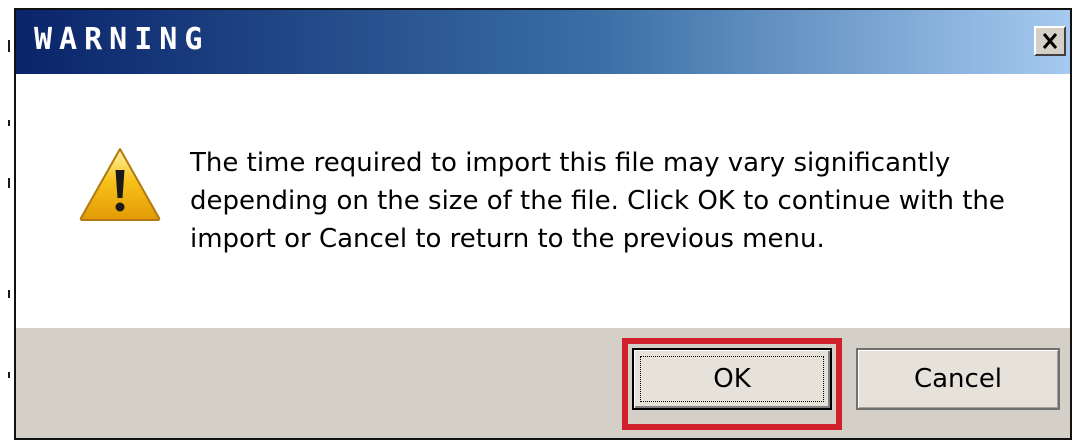 The width and height of the screenshot is (1076, 442). Describe the element at coordinates (7, 221) in the screenshot. I see `background-window-edge` at that location.